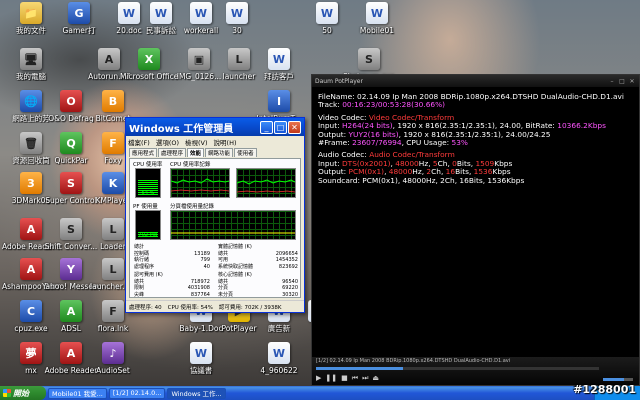  I want to click on stat-row: 處理程序 40, so click(172, 266).